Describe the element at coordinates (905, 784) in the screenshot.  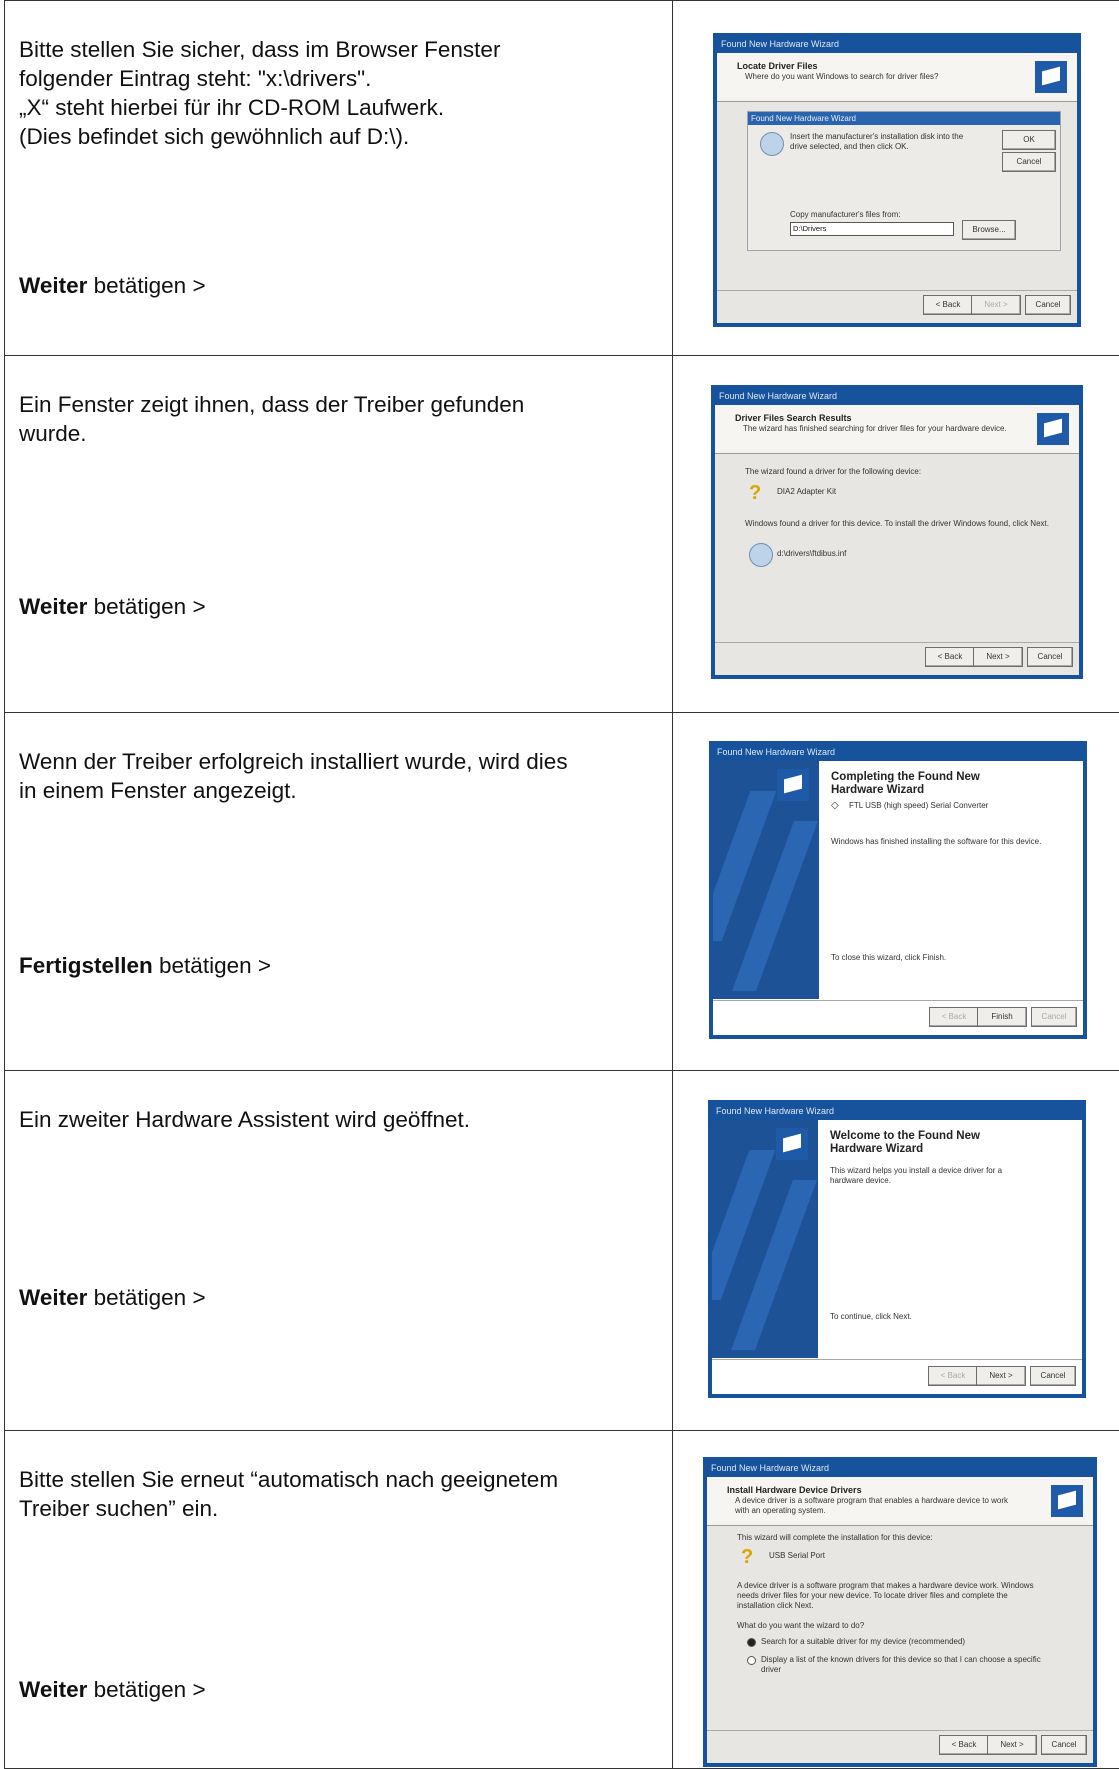
I see `wizard-big-title: Completing the Found New Hardware Wizard` at that location.